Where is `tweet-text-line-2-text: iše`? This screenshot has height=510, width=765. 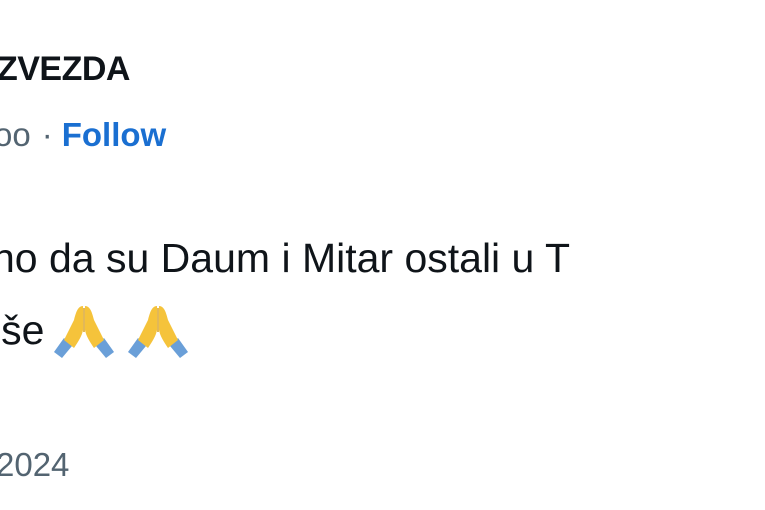 tweet-text-line-2-text: iše is located at coordinates (22, 330).